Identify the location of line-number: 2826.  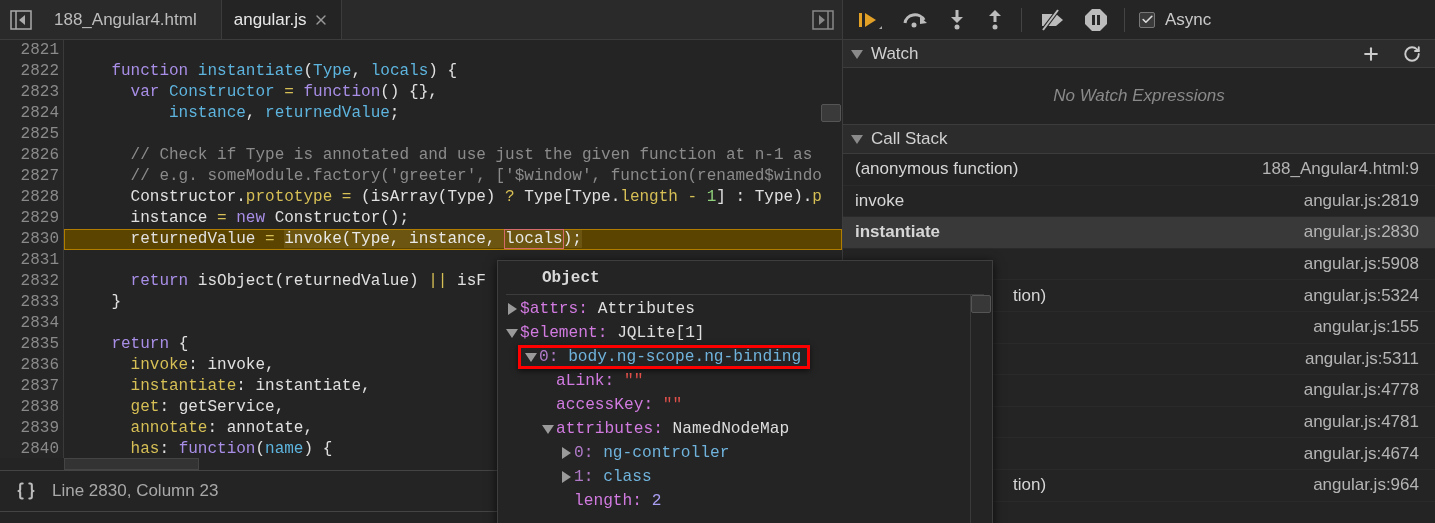
(39, 155).